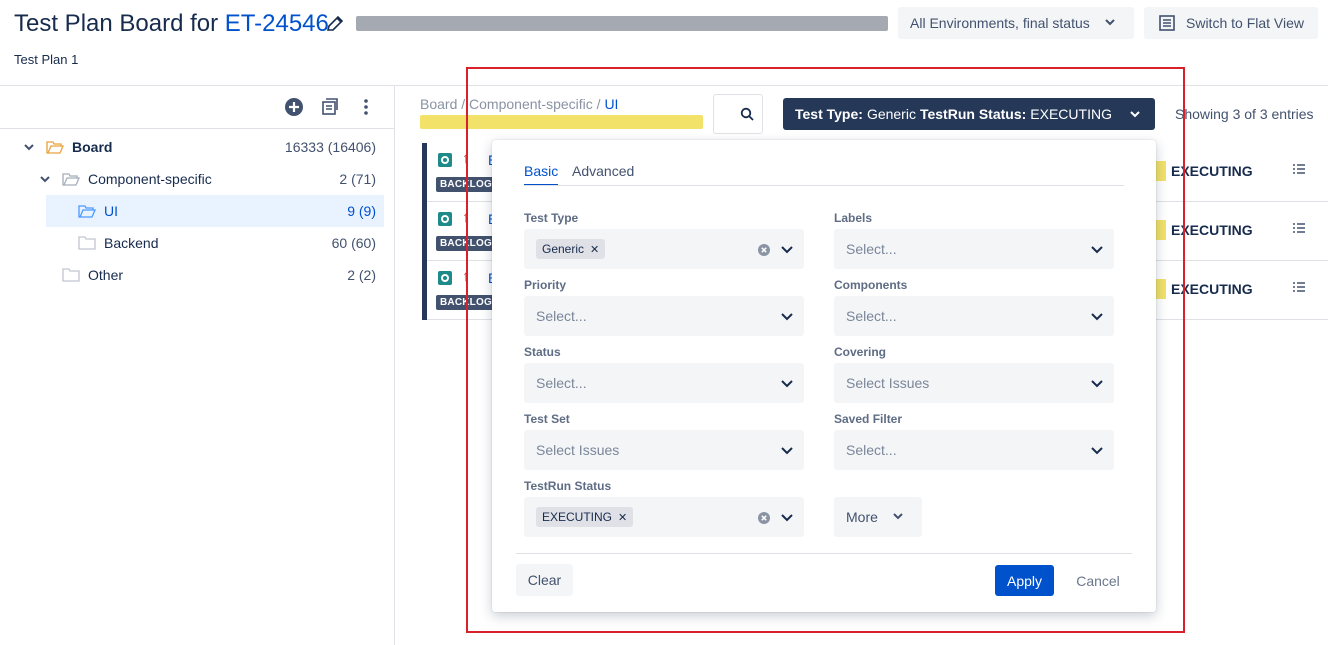 Image resolution: width=1328 pixels, height=645 pixels. Describe the element at coordinates (277, 23) in the screenshot. I see `issue-key-link: ET-24546` at that location.